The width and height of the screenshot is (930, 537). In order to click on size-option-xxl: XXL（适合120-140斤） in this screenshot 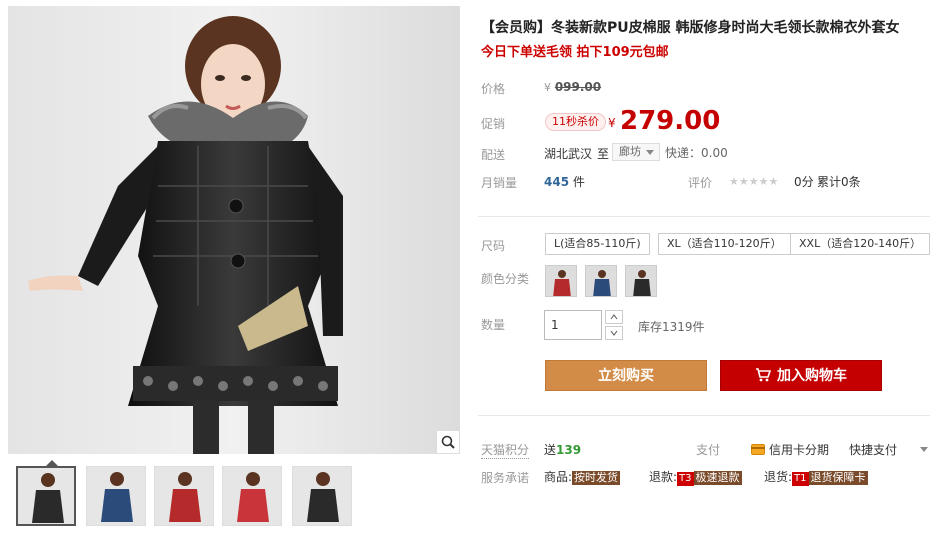, I will do `click(860, 244)`.